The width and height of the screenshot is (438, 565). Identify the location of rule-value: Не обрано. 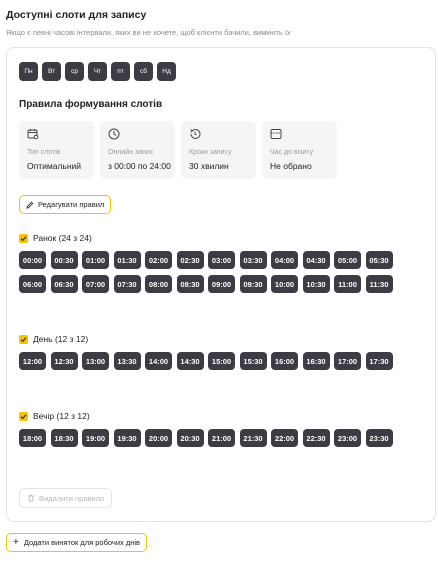
(291, 166).